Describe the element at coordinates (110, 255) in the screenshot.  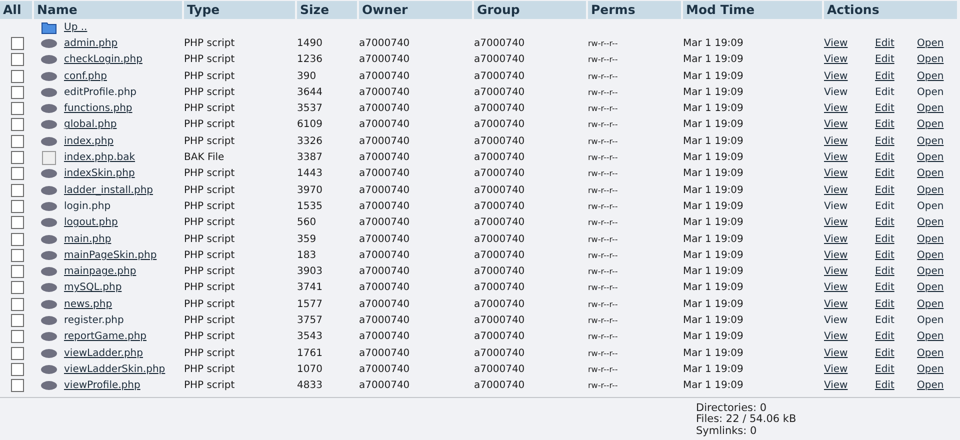
I see `file-name-link: mainPageSkin.php` at that location.